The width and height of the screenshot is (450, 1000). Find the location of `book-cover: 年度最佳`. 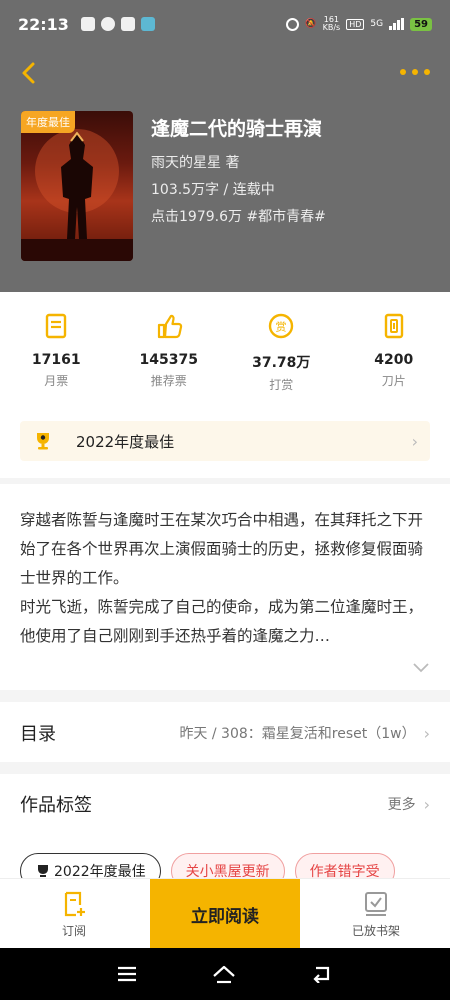

book-cover: 年度最佳 is located at coordinates (77, 186).